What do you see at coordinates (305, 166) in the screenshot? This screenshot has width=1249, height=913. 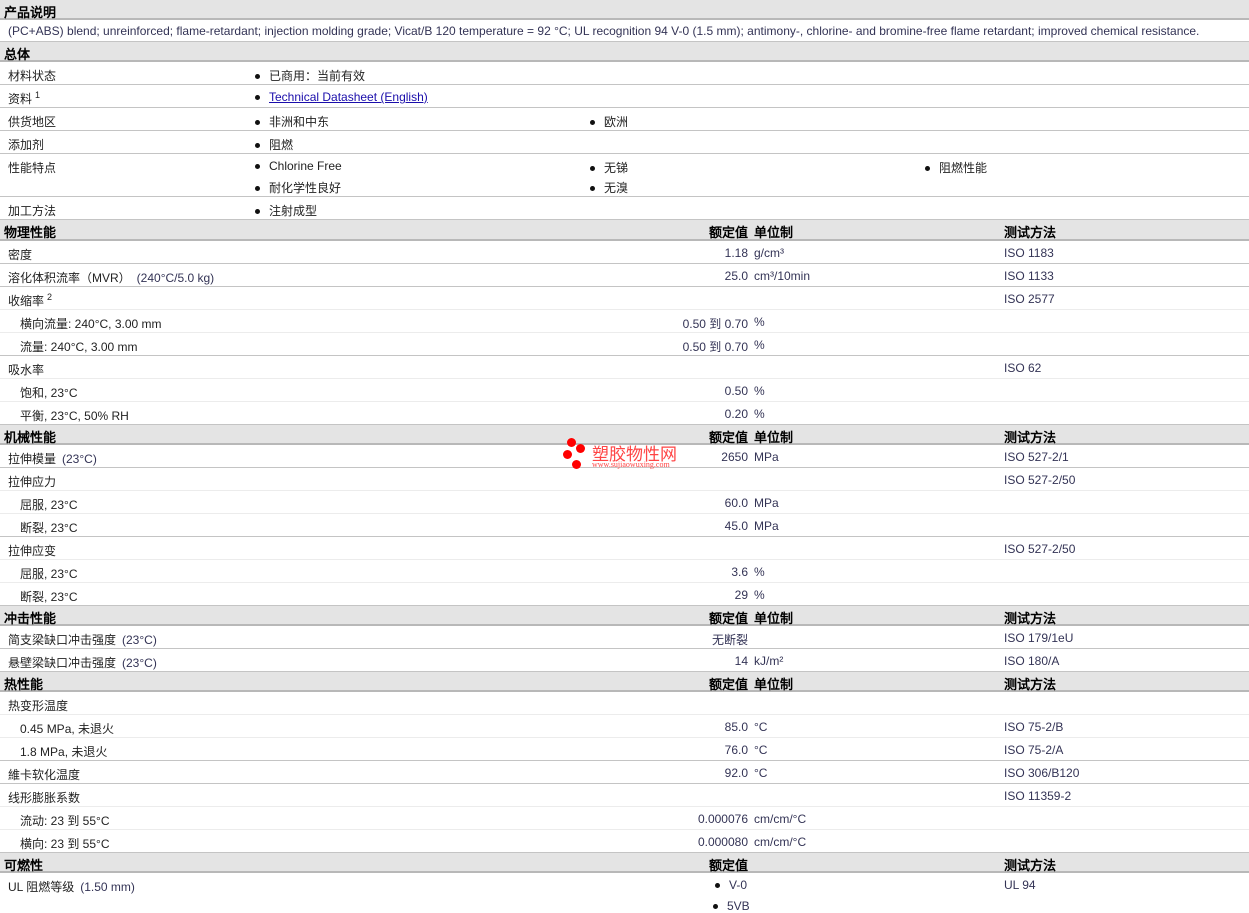 I see `item-text: Chlorine Free` at bounding box center [305, 166].